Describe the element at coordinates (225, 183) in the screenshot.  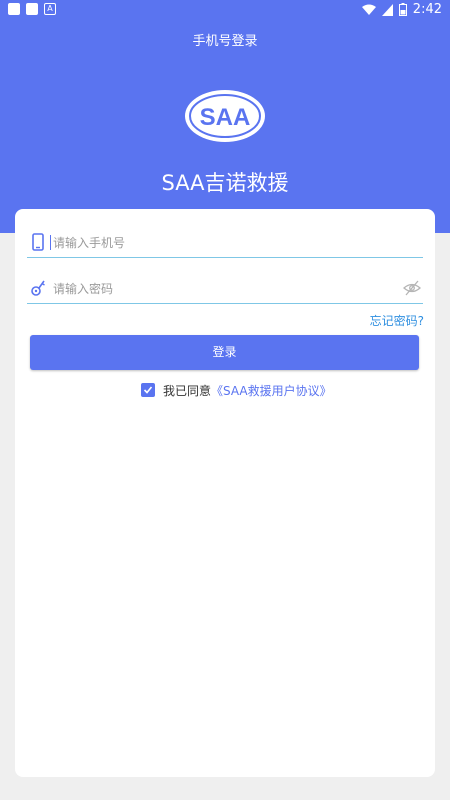
I see `app-name: SAA吉诺救援` at that location.